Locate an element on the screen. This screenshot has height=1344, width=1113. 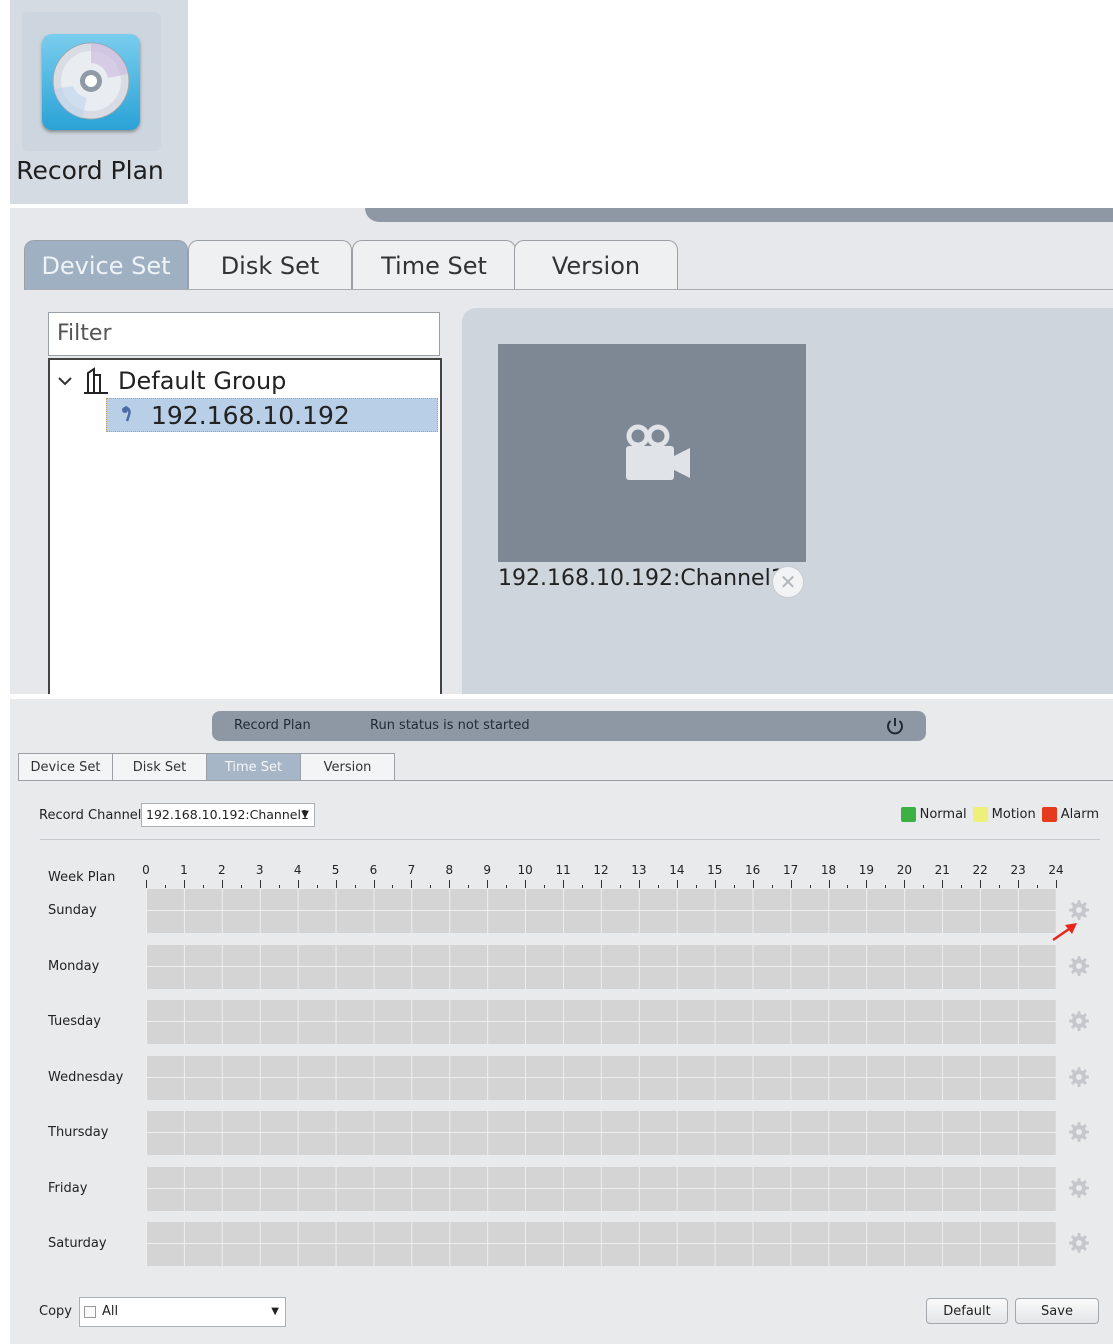
device-tree: Default Group 192.168.10.192 is located at coordinates (245, 526).